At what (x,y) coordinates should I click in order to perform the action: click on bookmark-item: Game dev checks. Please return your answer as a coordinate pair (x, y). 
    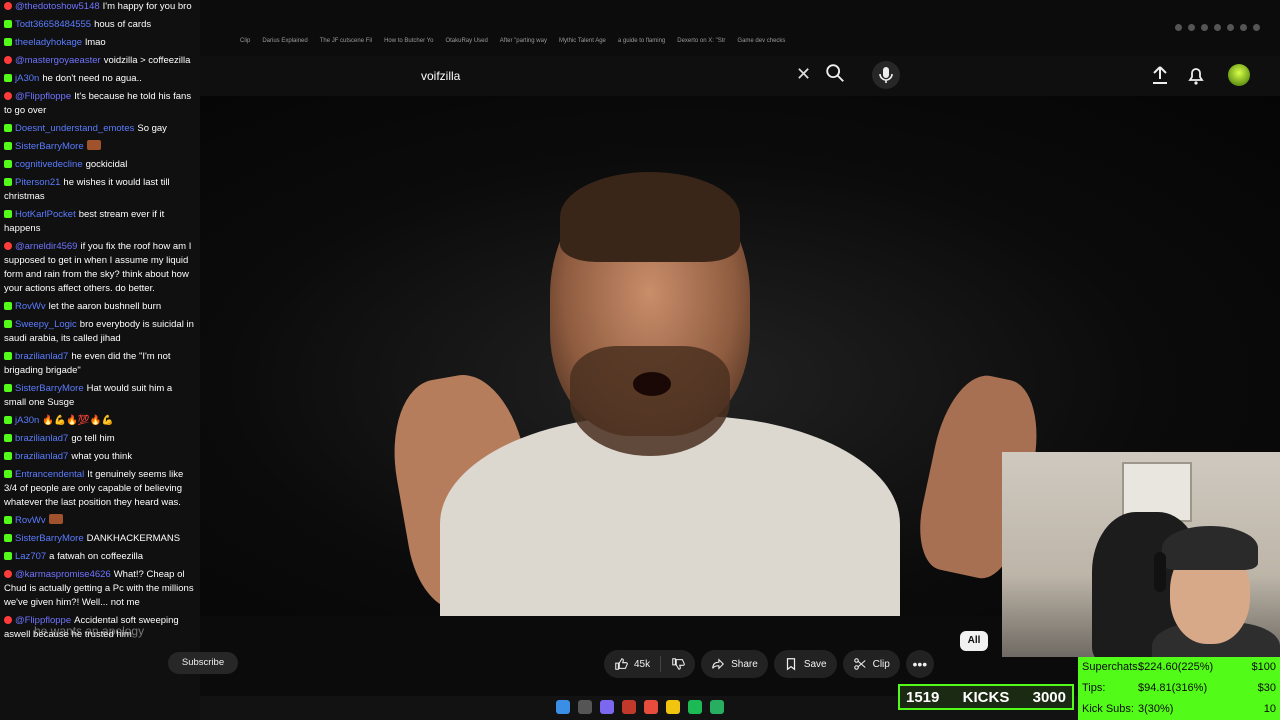
    Looking at the image, I should click on (761, 45).